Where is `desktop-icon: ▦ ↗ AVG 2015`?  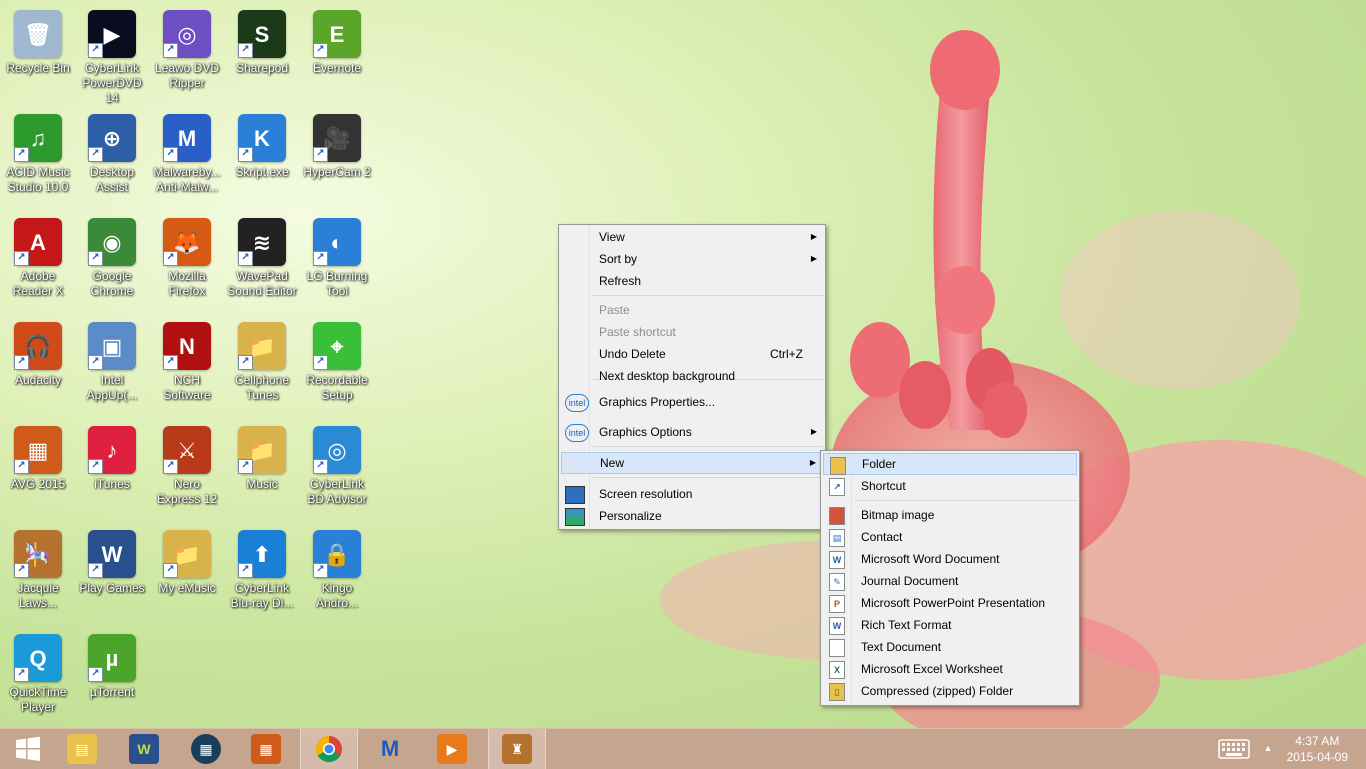 desktop-icon: ▦ ↗ AVG 2015 is located at coordinates (38, 469).